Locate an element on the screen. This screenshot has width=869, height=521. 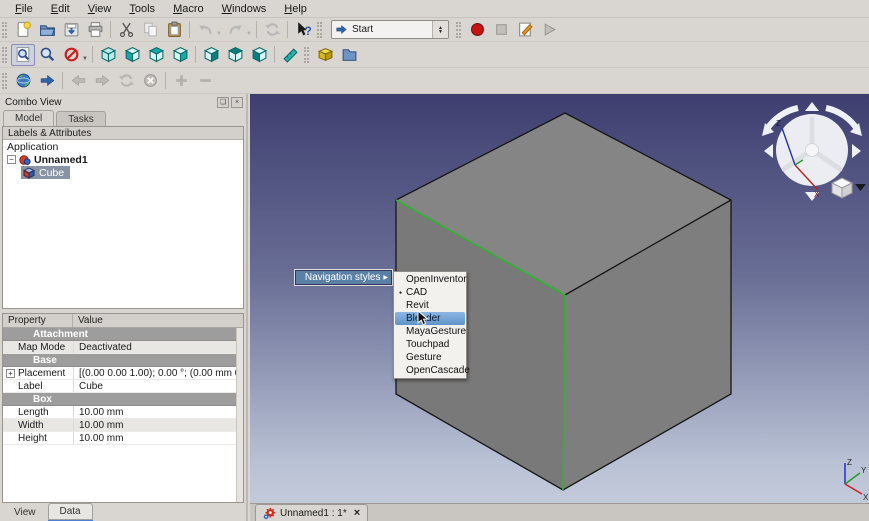
undo-button is located at coordinates (205, 30).